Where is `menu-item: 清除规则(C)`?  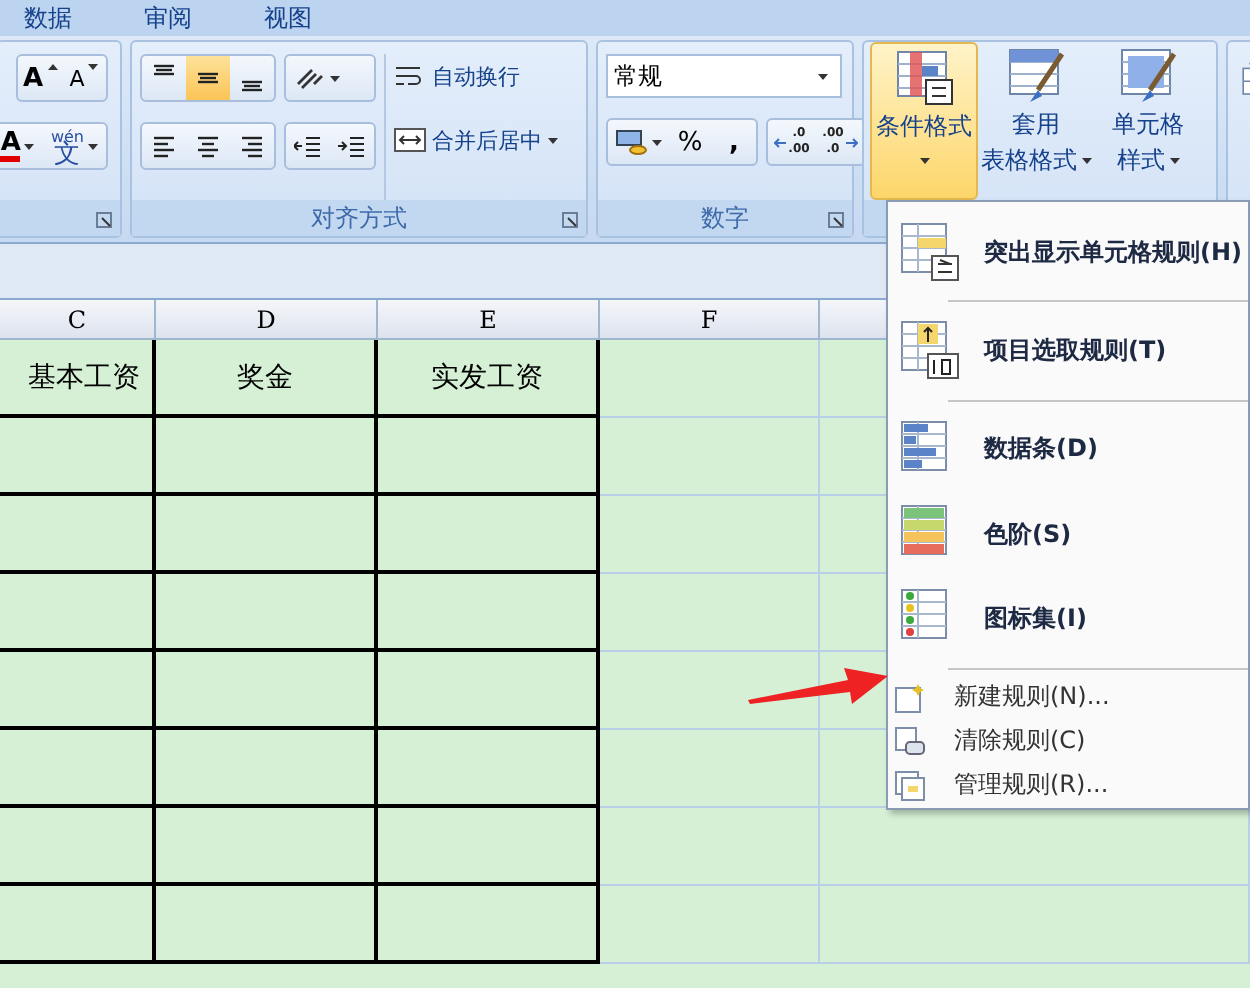
menu-item: 清除规则(C) is located at coordinates (1068, 741).